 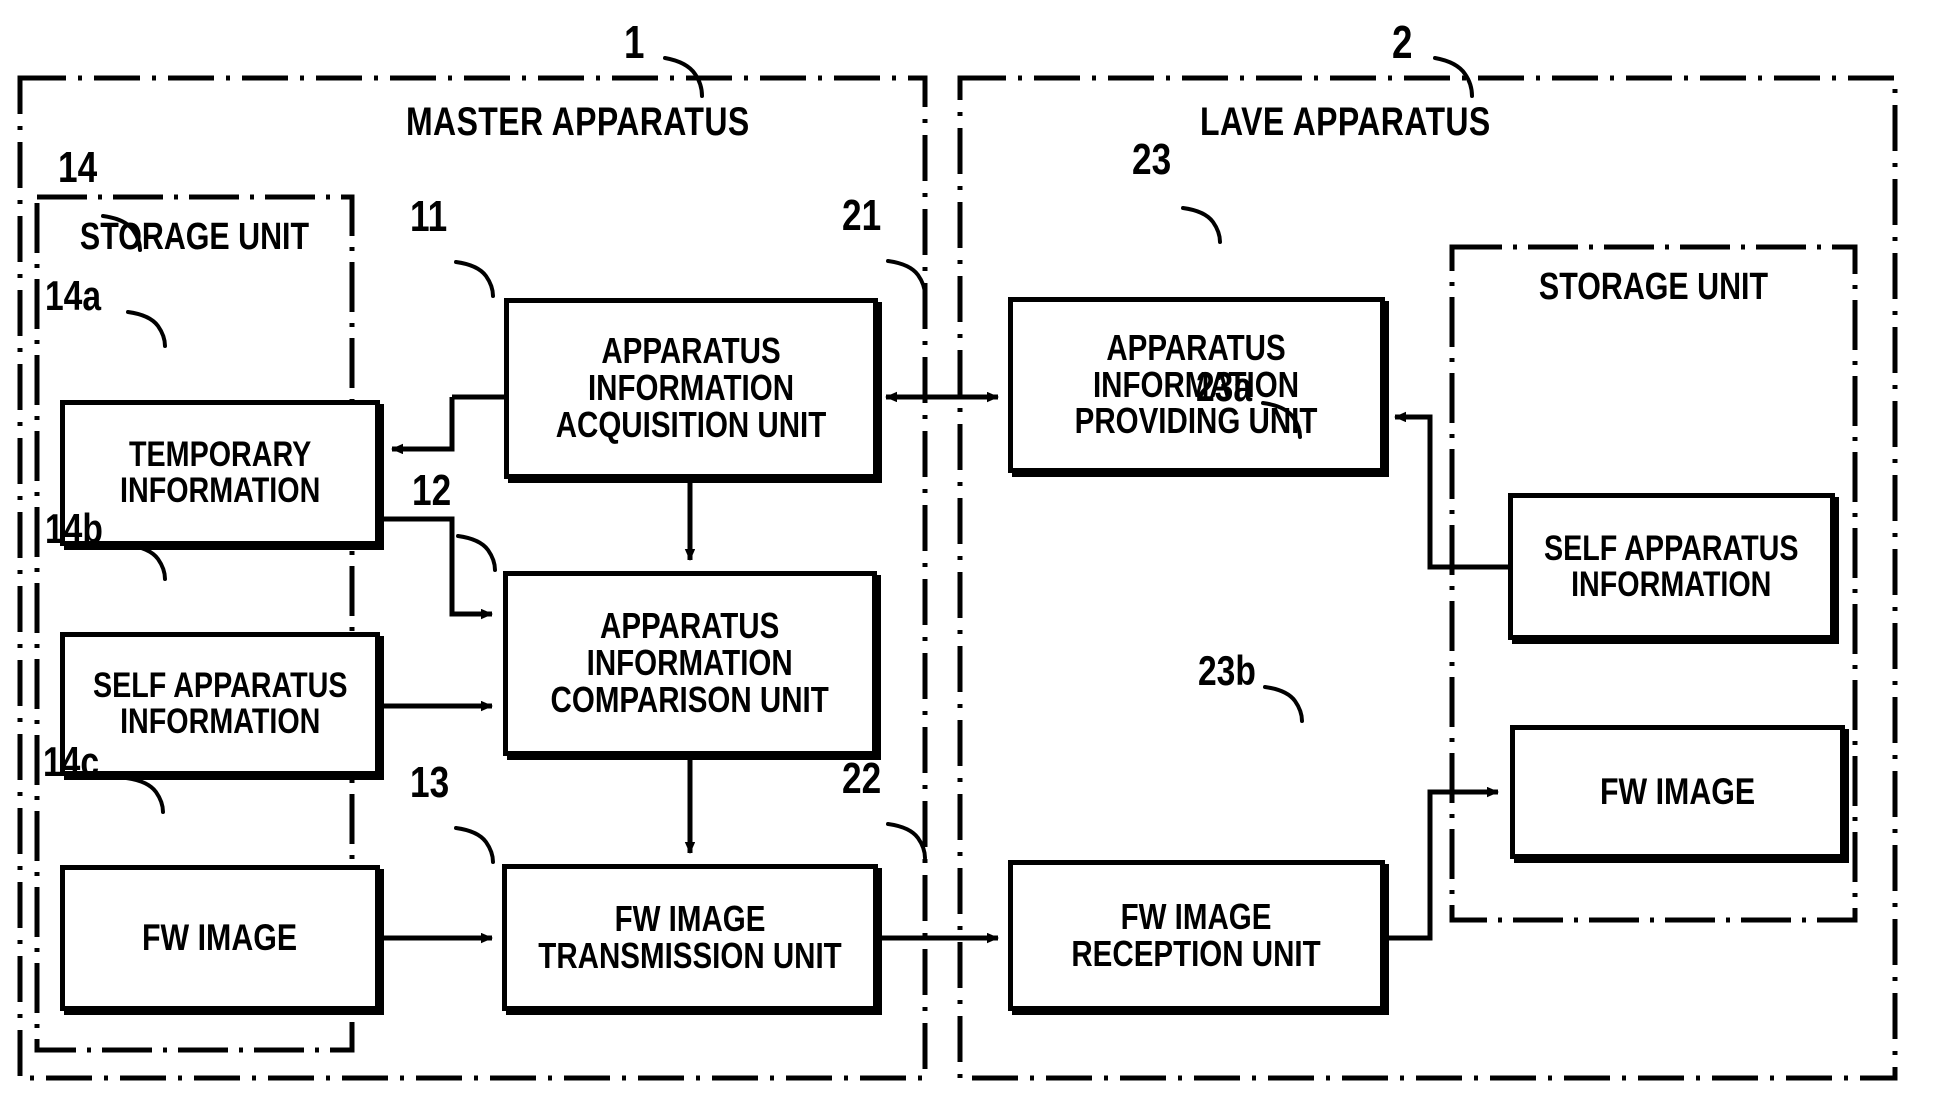 What do you see at coordinates (423, 426) in the screenshot?
I see `link-11-to-14a` at bounding box center [423, 426].